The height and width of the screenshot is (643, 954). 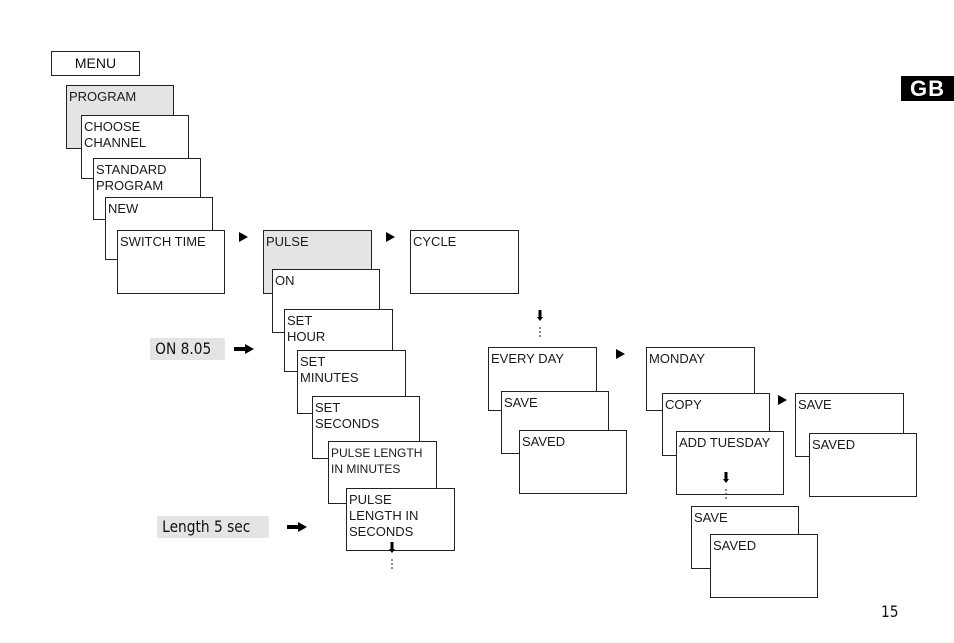 What do you see at coordinates (171, 262) in the screenshot?
I see `menu-switch-time: SWITCH TIME` at bounding box center [171, 262].